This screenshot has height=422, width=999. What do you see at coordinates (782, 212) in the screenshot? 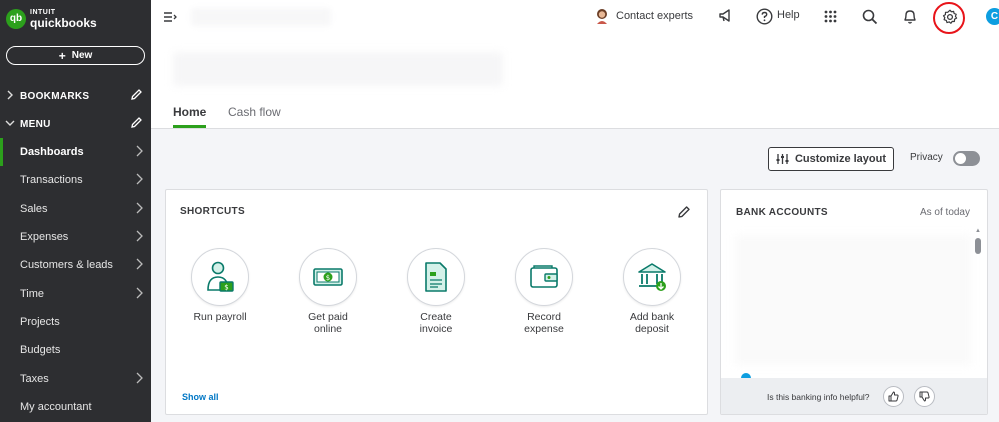
I see `bank-accounts-title: BANK ACCOUNTS` at bounding box center [782, 212].